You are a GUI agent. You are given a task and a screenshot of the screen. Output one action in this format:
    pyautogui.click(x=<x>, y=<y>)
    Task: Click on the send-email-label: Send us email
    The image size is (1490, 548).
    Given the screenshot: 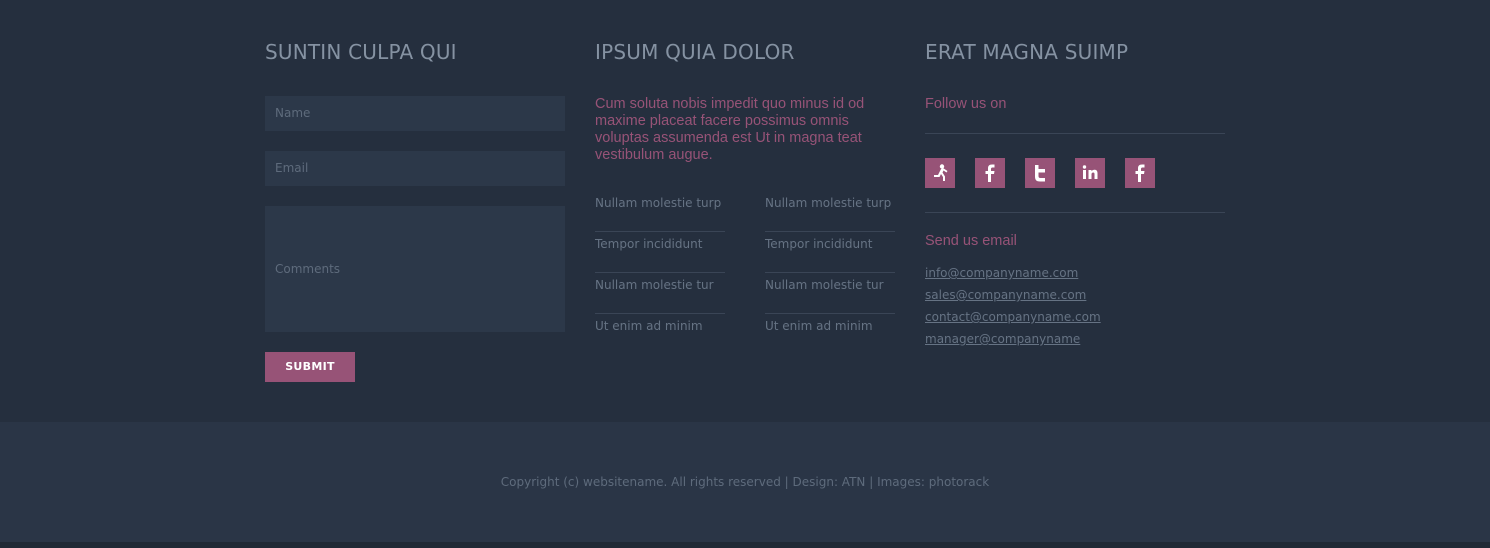 What is the action you would take?
    pyautogui.click(x=971, y=241)
    